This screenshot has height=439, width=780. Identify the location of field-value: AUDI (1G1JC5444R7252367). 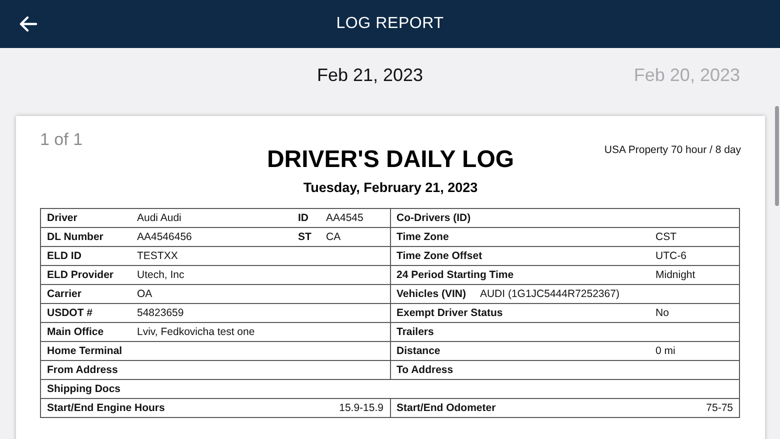
(550, 294).